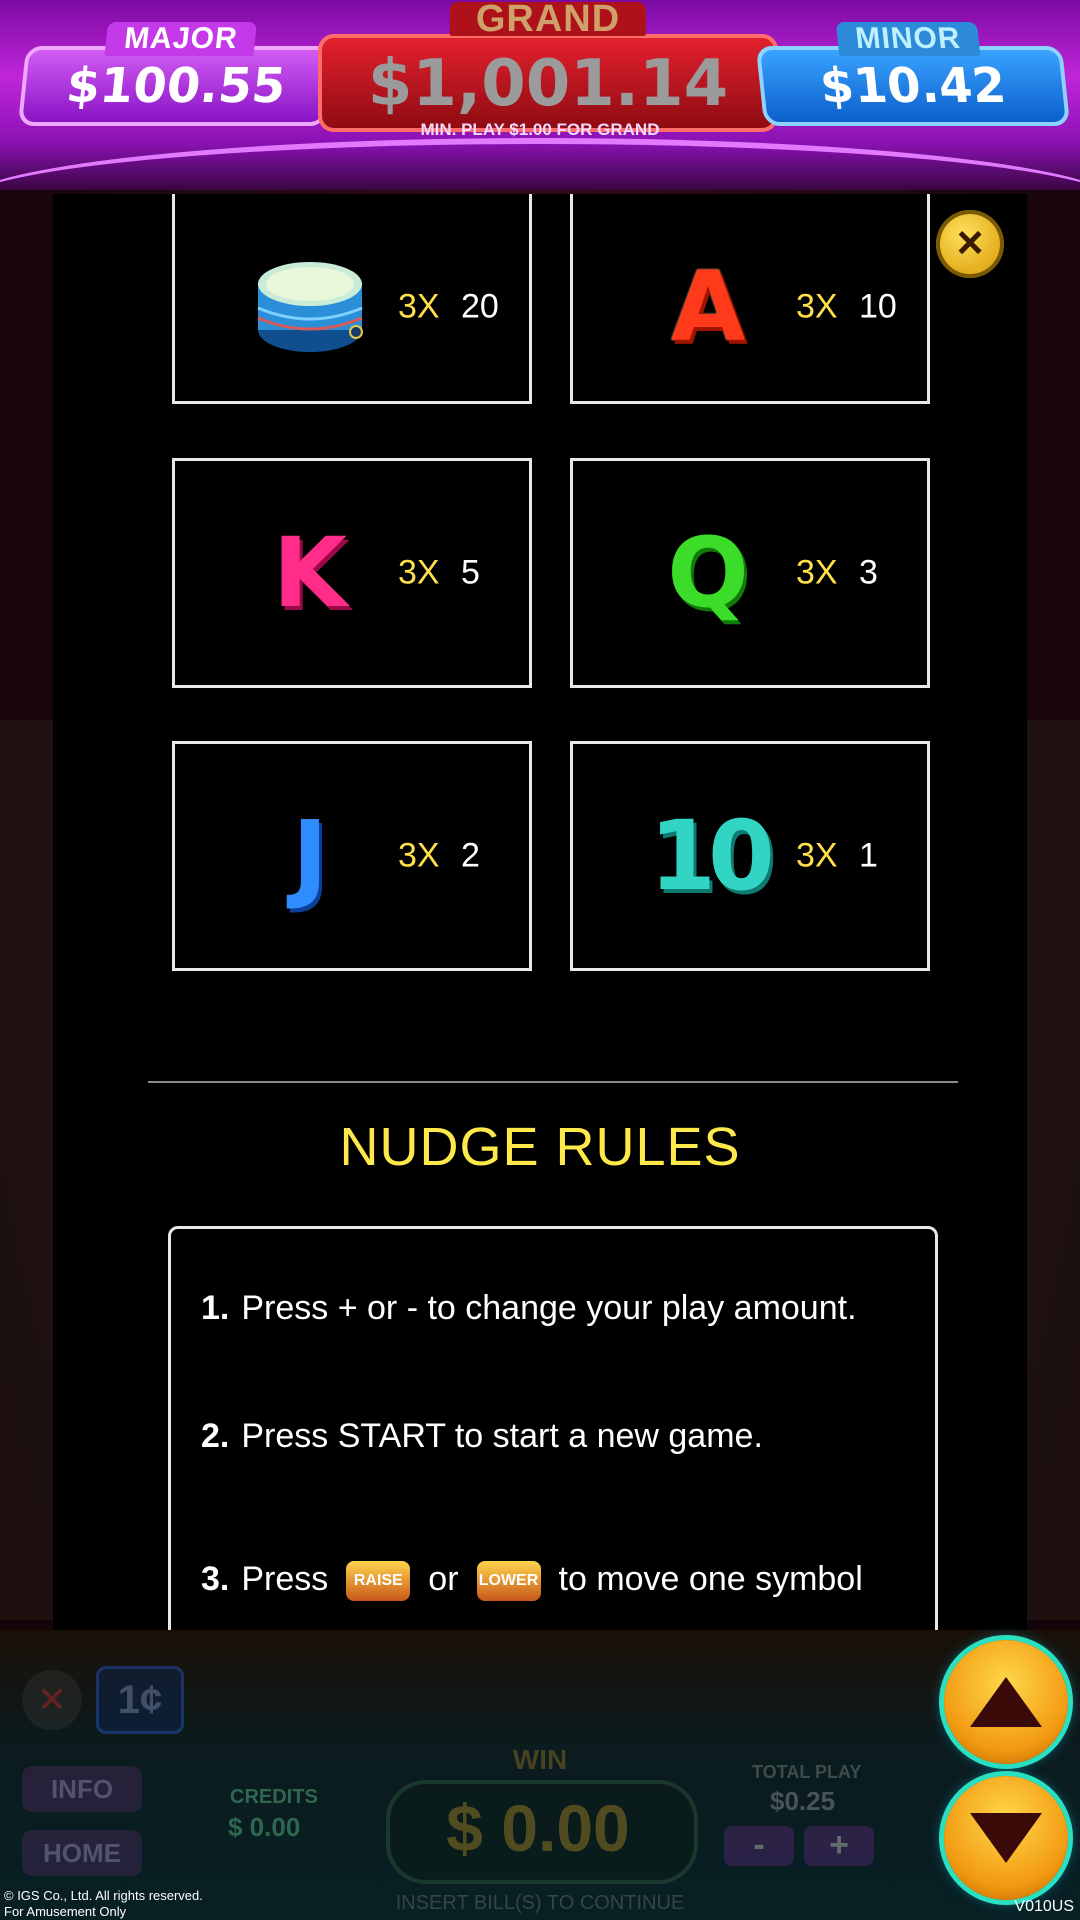 This screenshot has height=1920, width=1080. I want to click on credits-label: CREDITS, so click(274, 1797).